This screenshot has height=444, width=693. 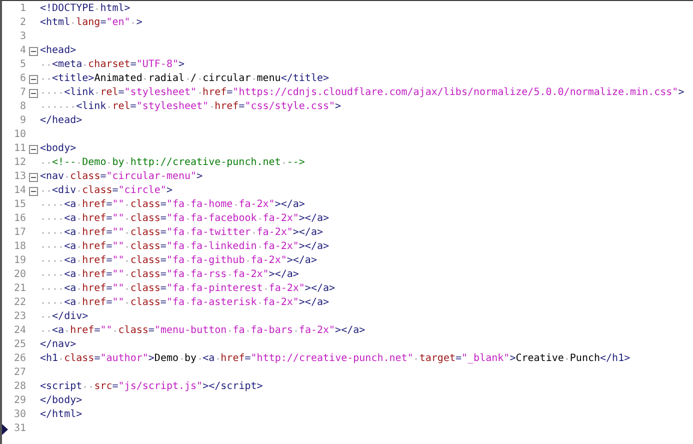 What do you see at coordinates (178, 261) in the screenshot?
I see `code-line: <a href="" class="fa fa-github fa-2x"></a>` at bounding box center [178, 261].